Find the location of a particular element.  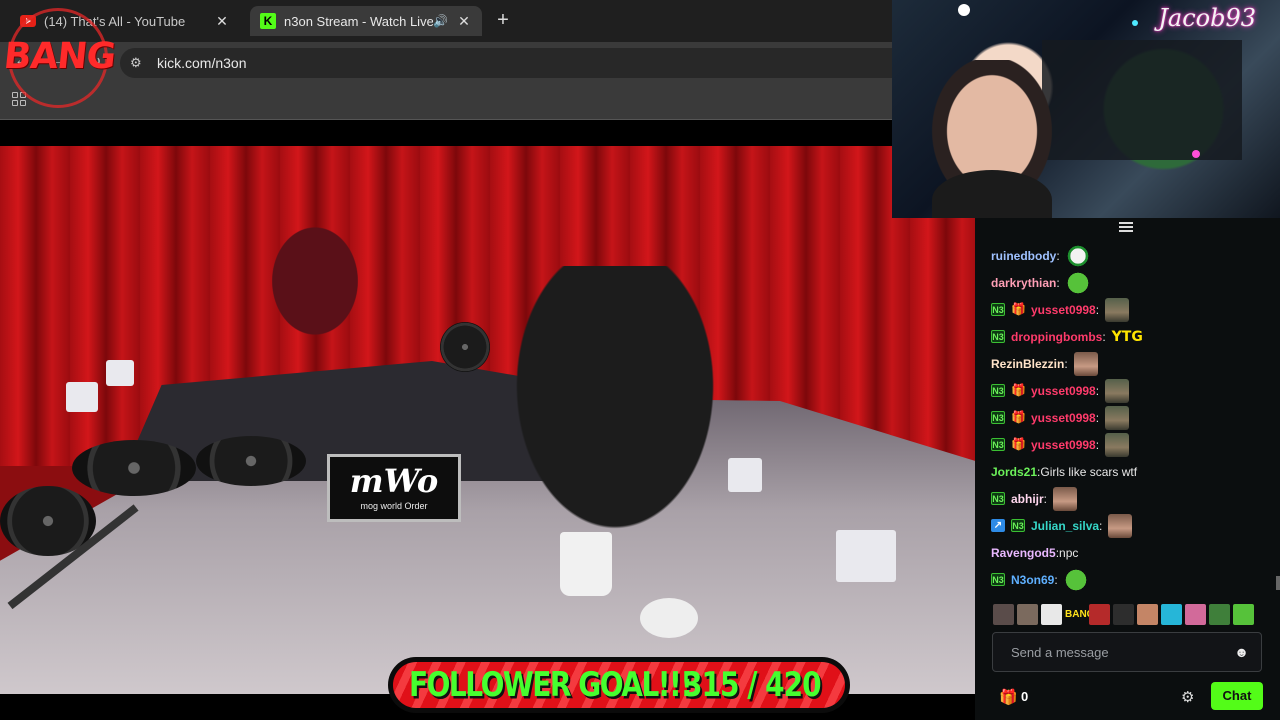

goal-count: 315 / 420 is located at coordinates (752, 684).